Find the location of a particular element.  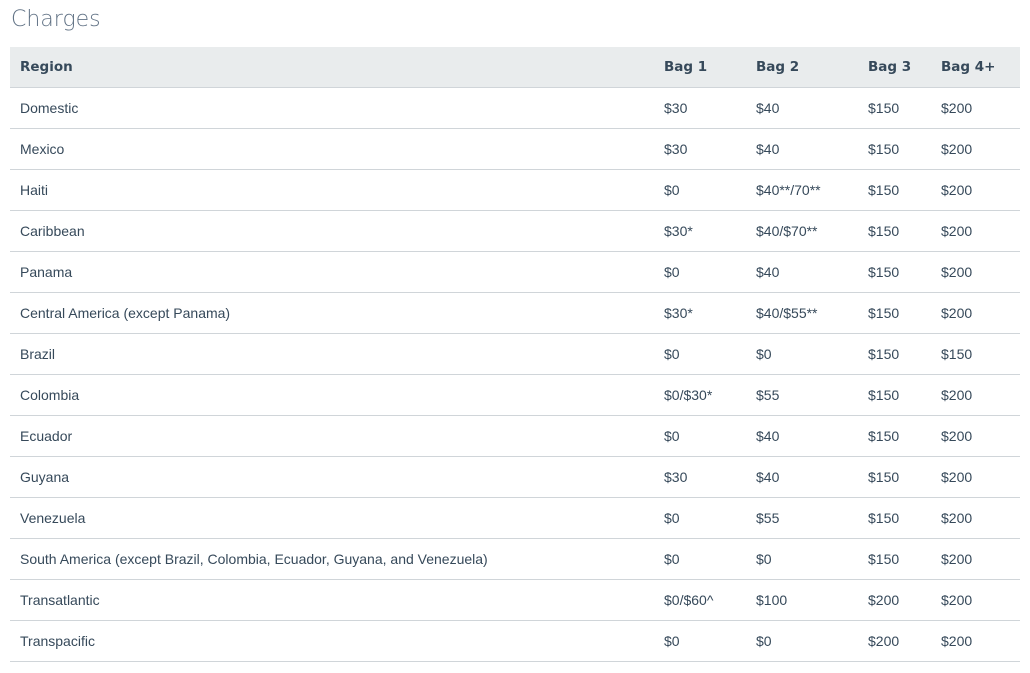

region-cell: Brazil is located at coordinates (337, 354).